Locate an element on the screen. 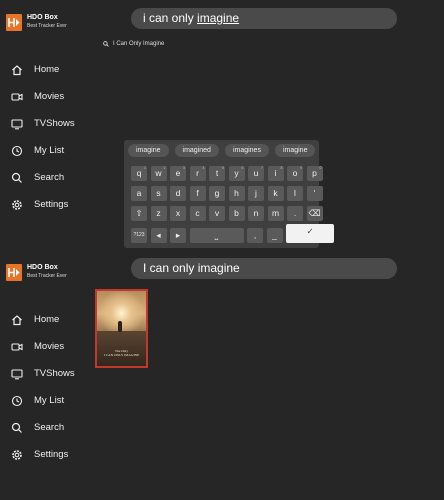 The image size is (444, 500). key-v: v is located at coordinates (217, 213).